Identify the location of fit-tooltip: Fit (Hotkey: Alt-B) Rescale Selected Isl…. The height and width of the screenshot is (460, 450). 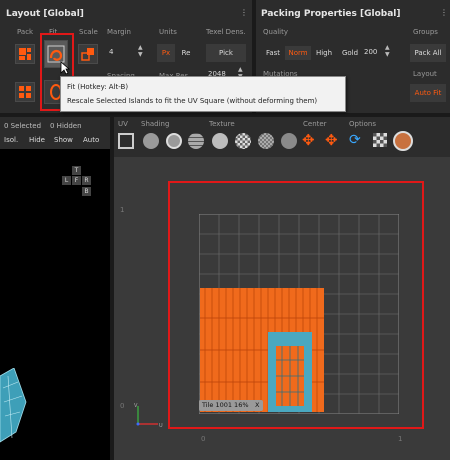
(203, 94).